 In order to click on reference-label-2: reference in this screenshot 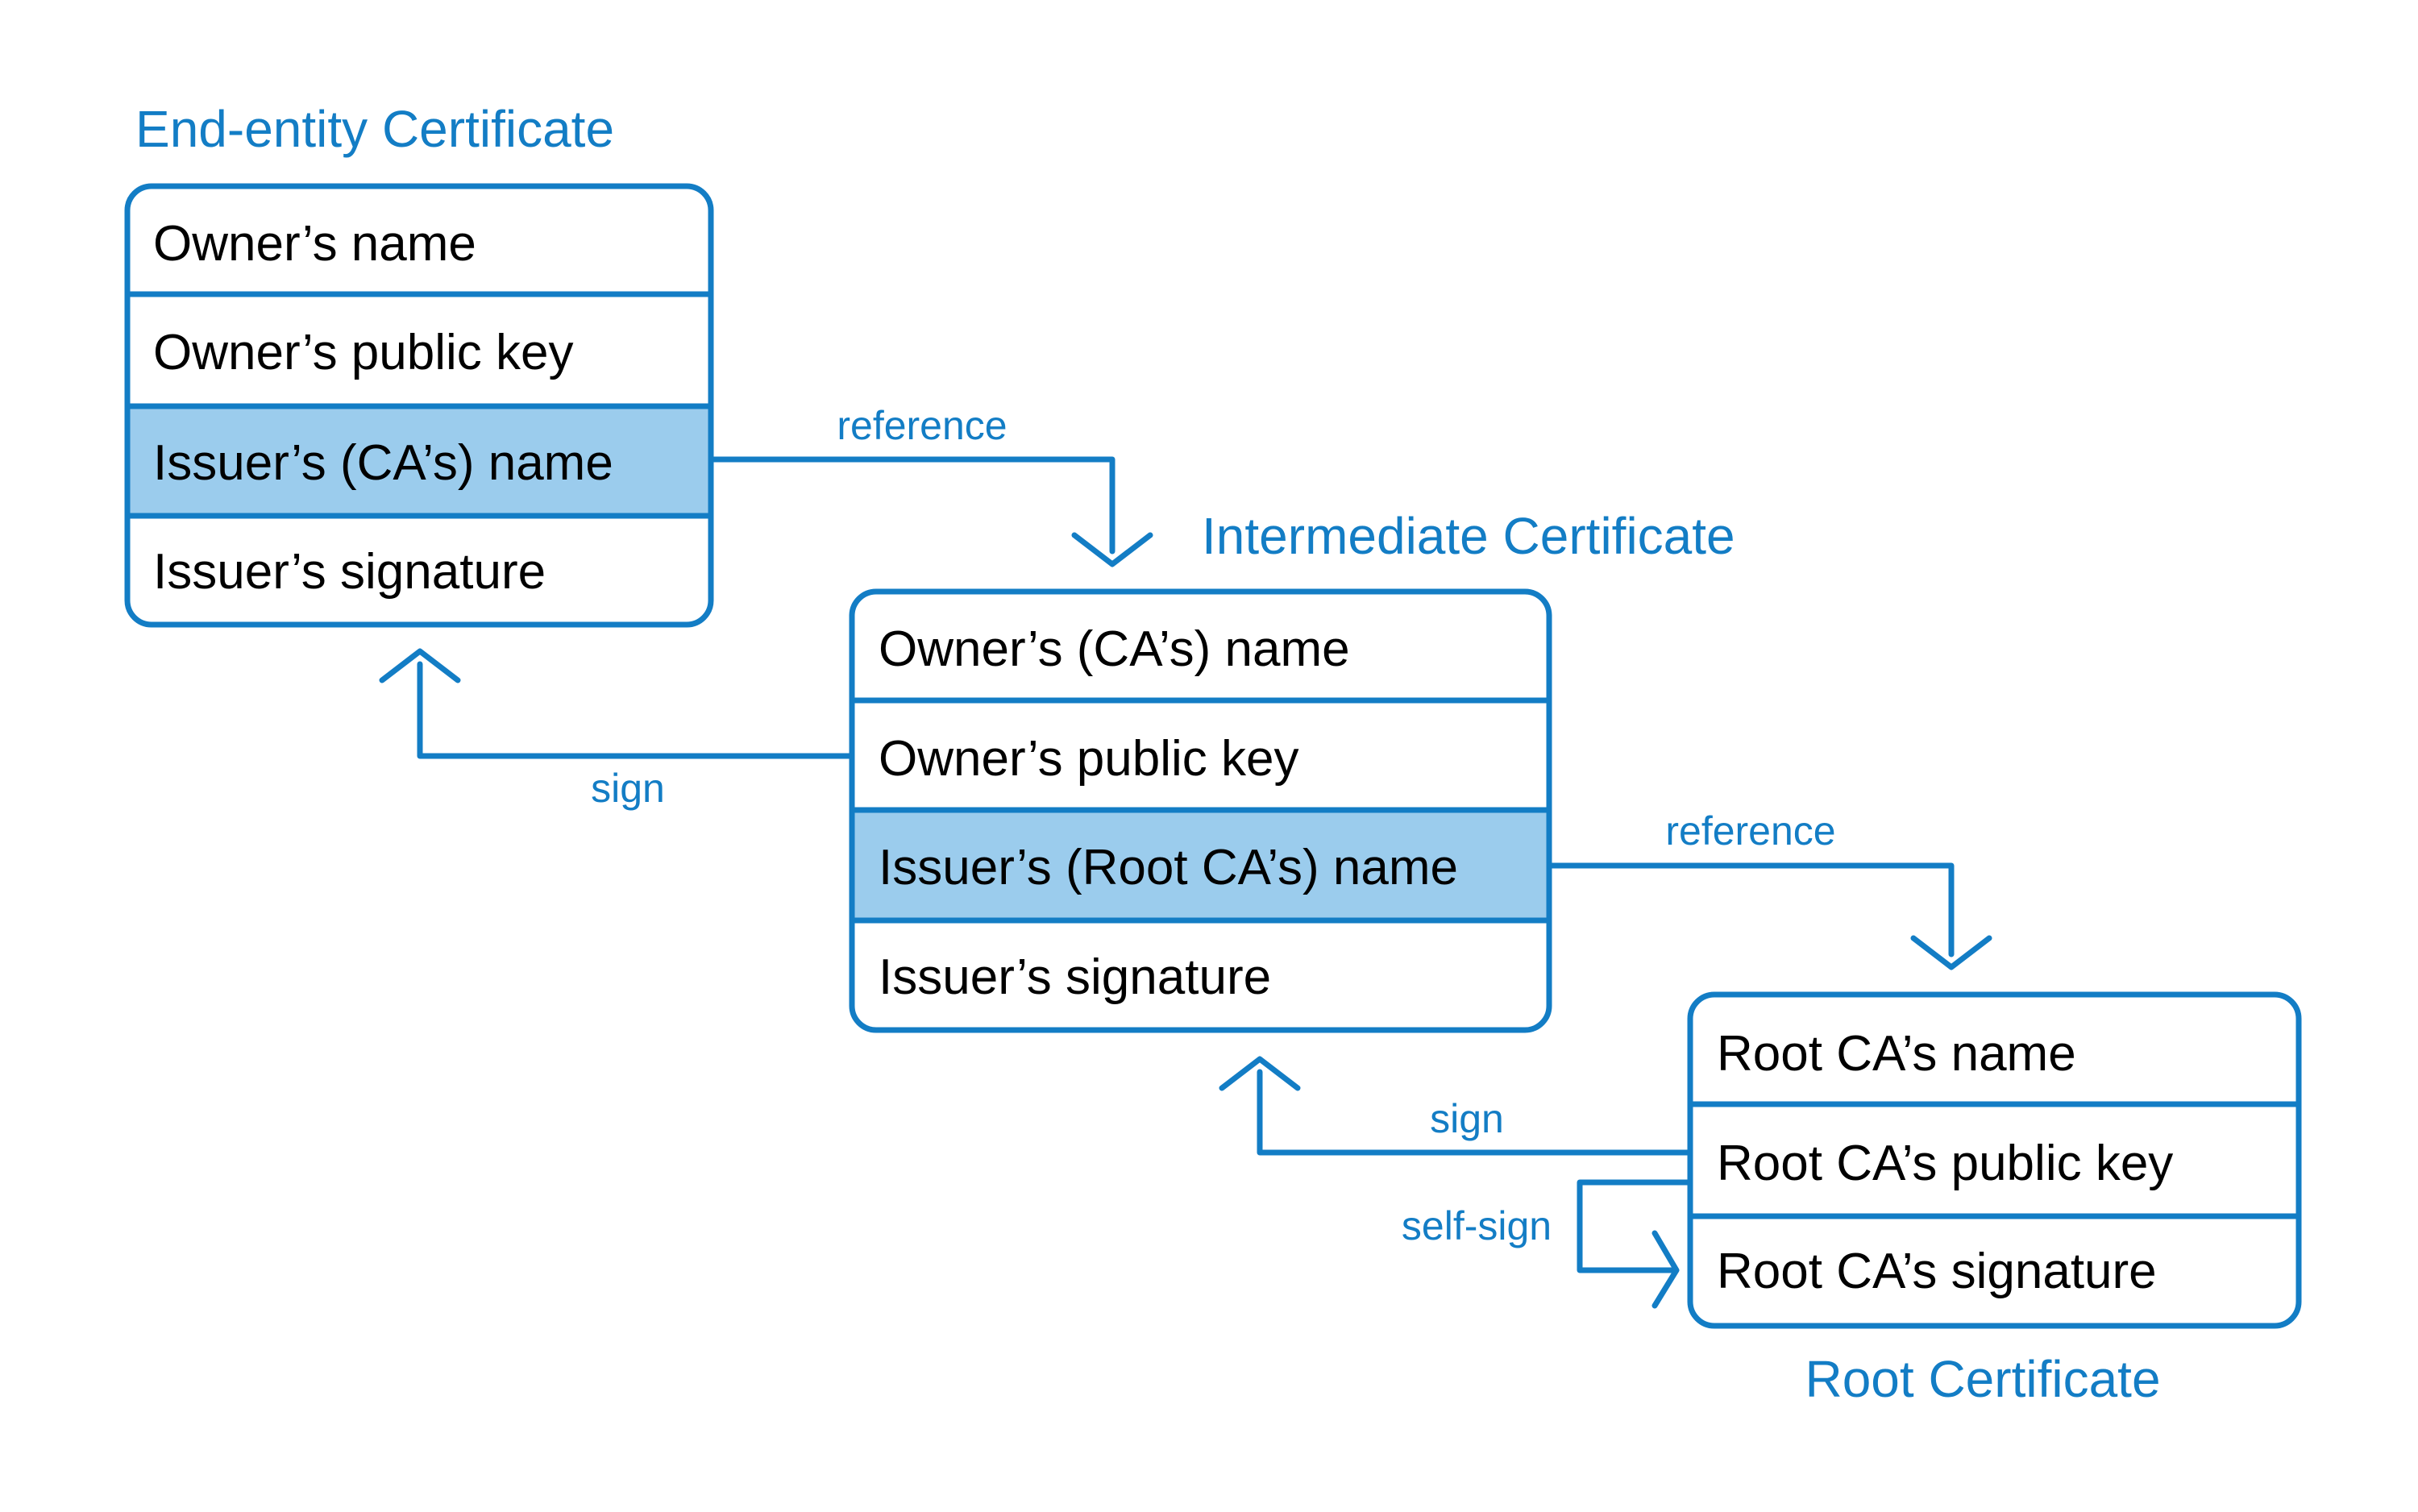, I will do `click(1750, 831)`.